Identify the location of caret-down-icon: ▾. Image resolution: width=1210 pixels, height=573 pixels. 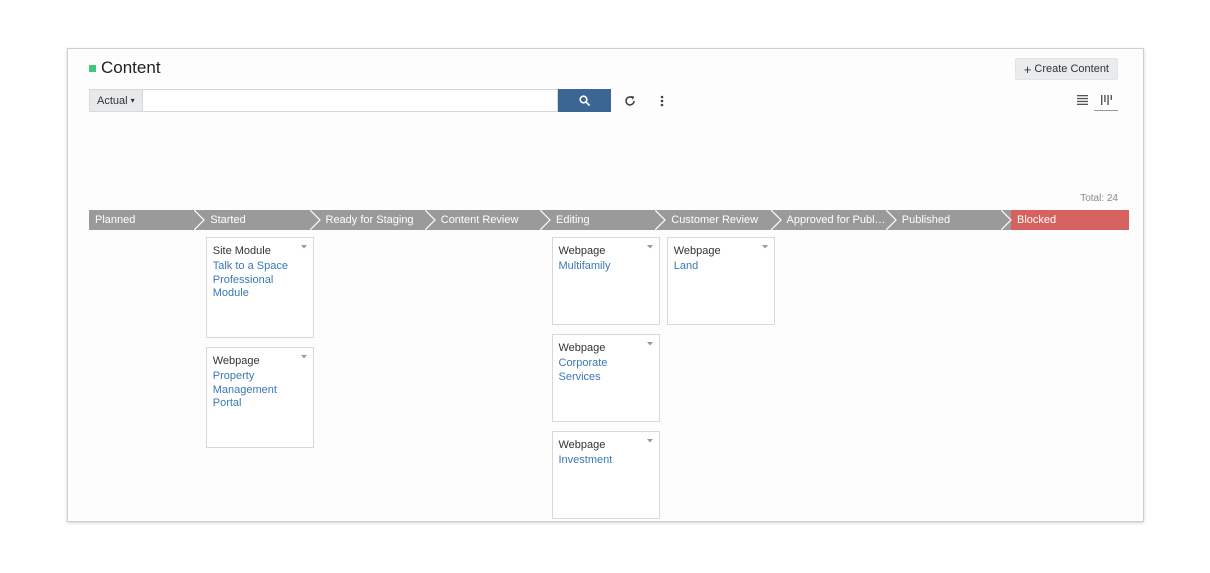
(132, 100).